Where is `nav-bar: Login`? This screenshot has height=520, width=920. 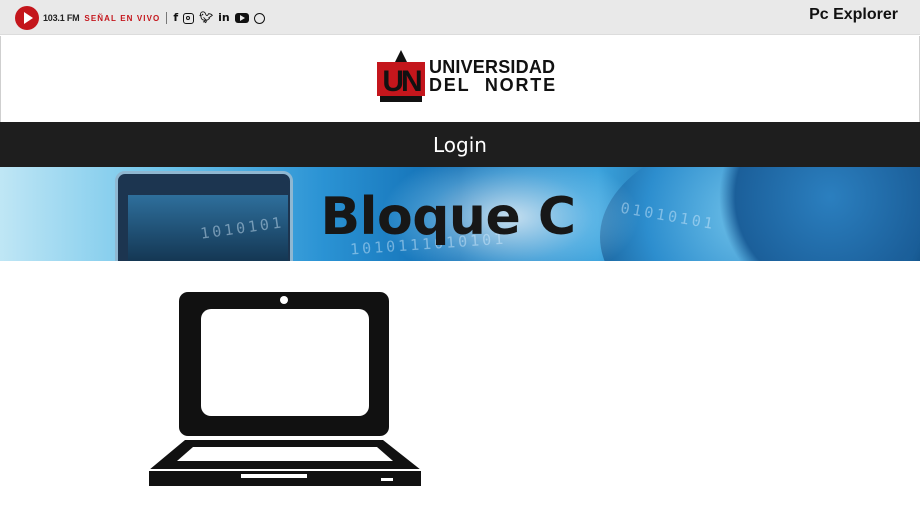
nav-bar: Login is located at coordinates (460, 144).